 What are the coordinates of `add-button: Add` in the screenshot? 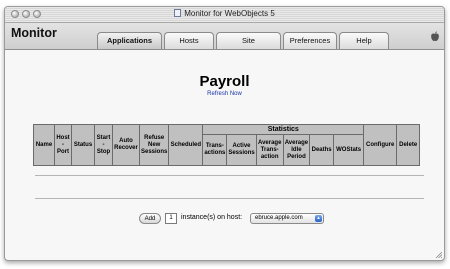 It's located at (150, 218).